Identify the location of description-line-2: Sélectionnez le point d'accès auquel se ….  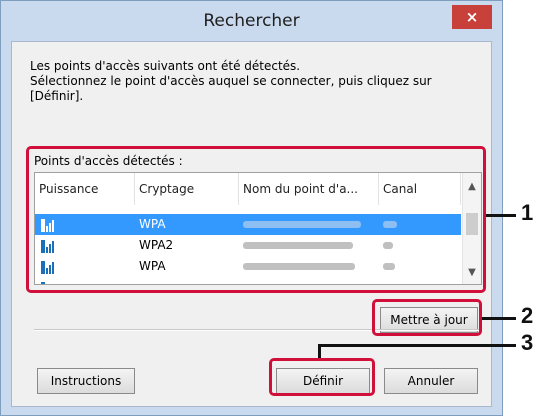
(231, 81).